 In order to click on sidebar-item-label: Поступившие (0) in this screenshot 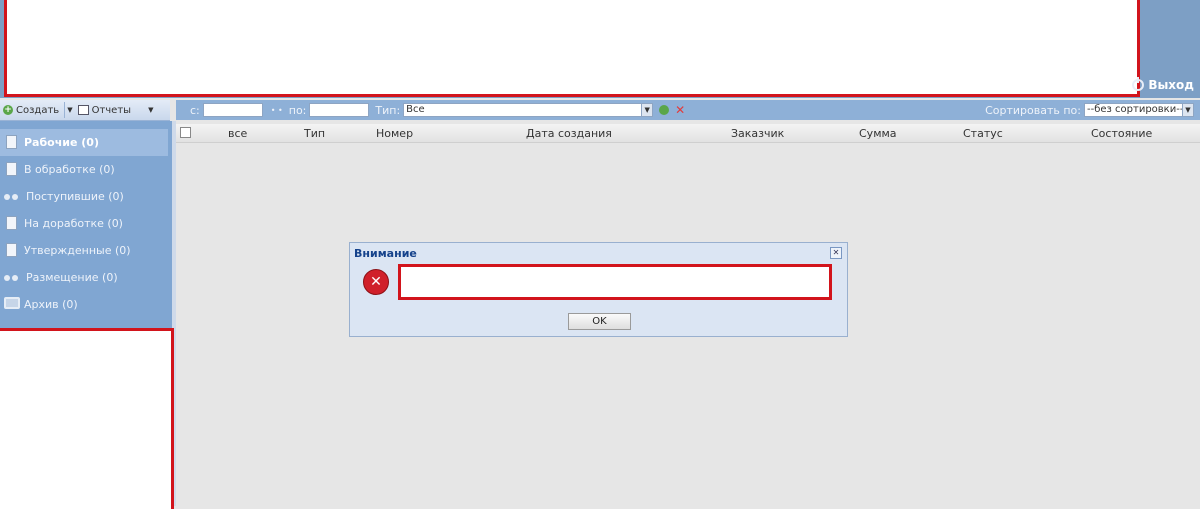, I will do `click(75, 196)`.